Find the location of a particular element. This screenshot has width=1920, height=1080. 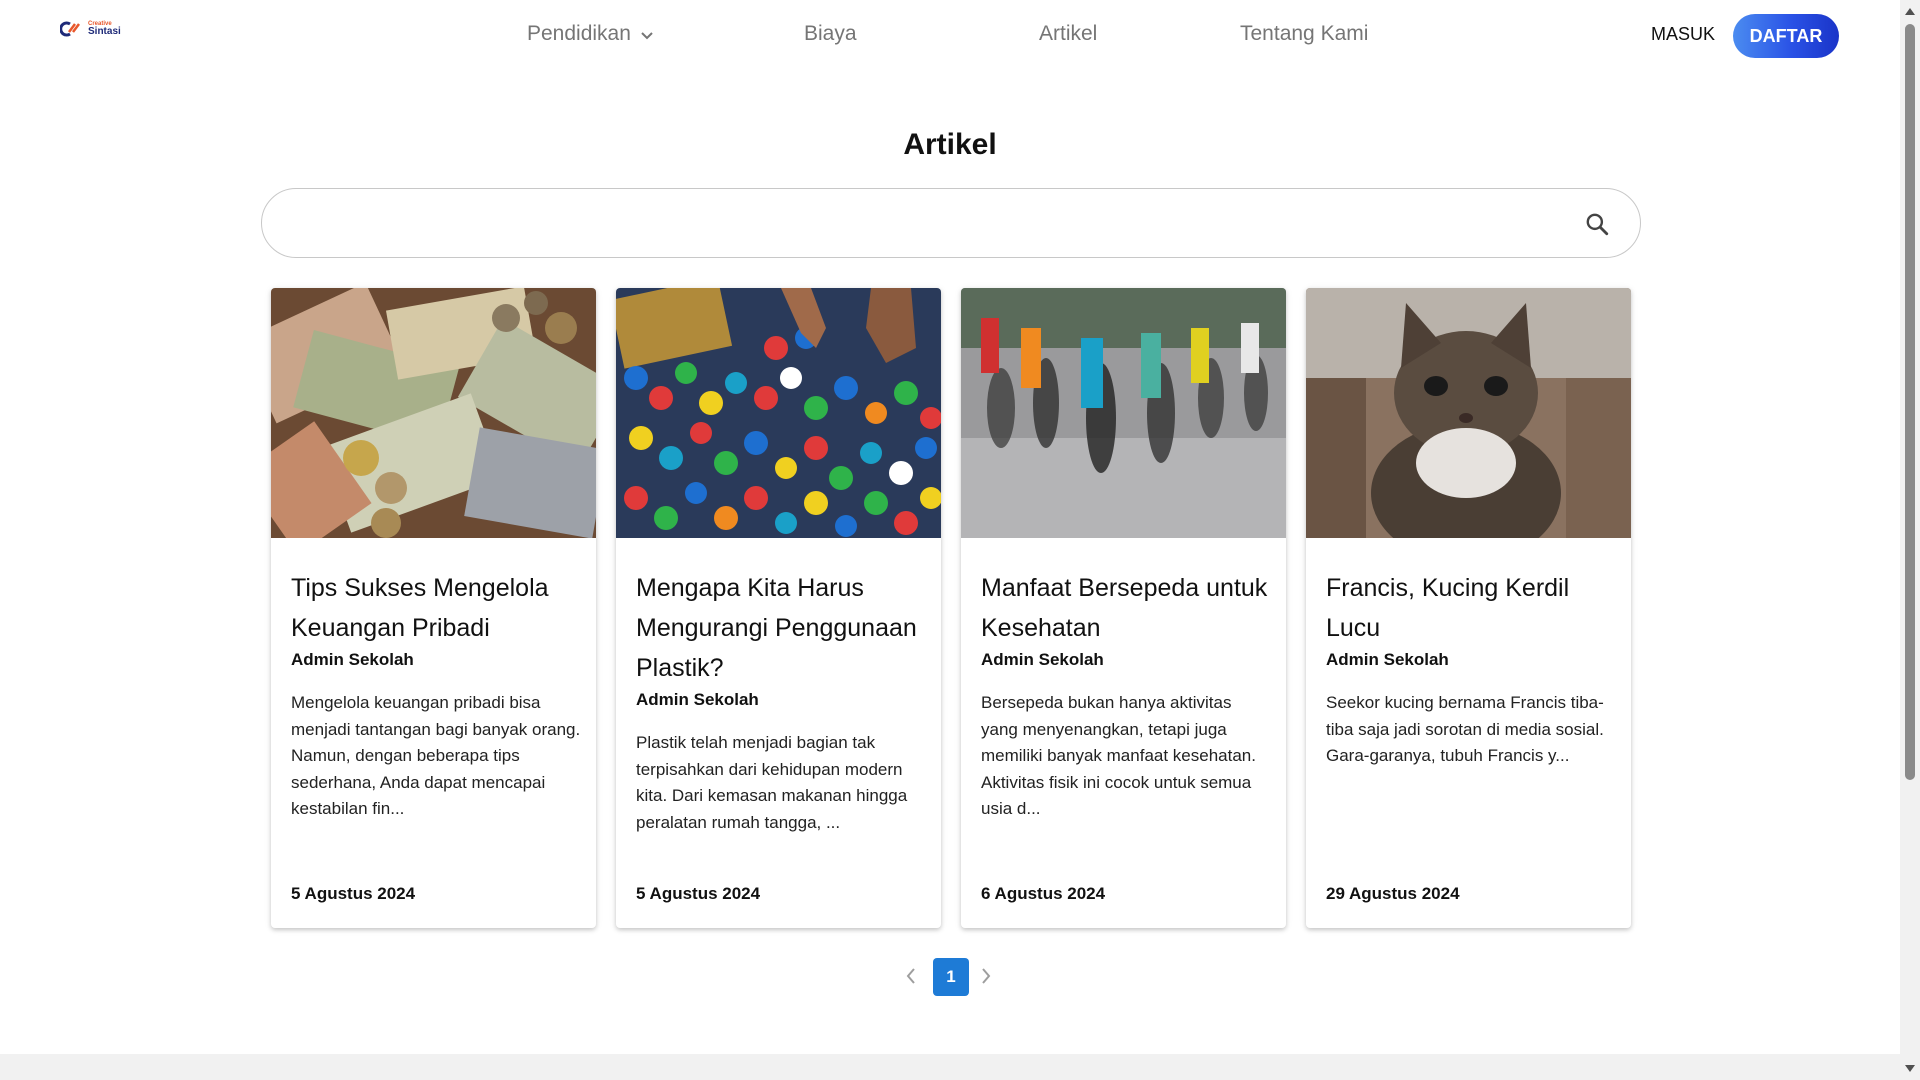

nav-item-pendidikan: Pendidikan is located at coordinates (590, 34).